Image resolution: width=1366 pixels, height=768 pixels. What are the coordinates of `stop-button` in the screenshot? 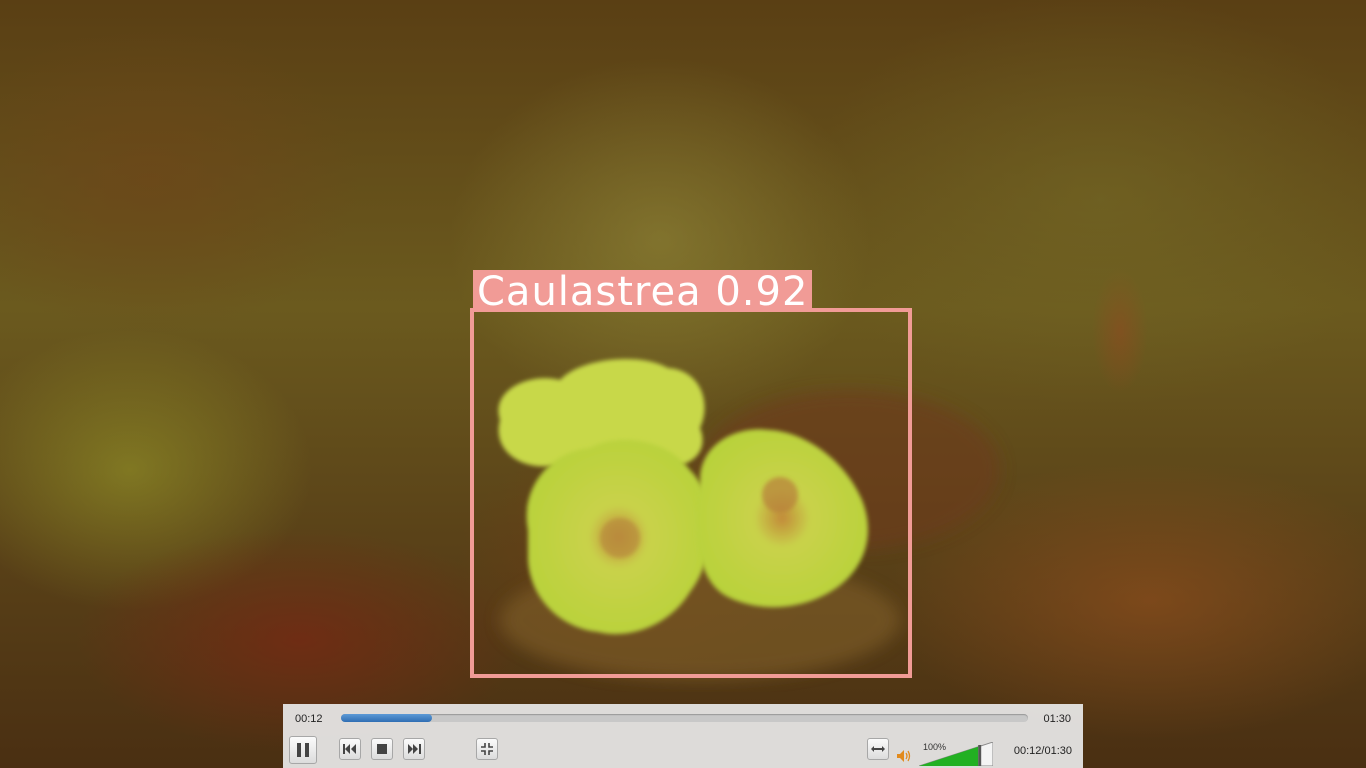 It's located at (382, 749).